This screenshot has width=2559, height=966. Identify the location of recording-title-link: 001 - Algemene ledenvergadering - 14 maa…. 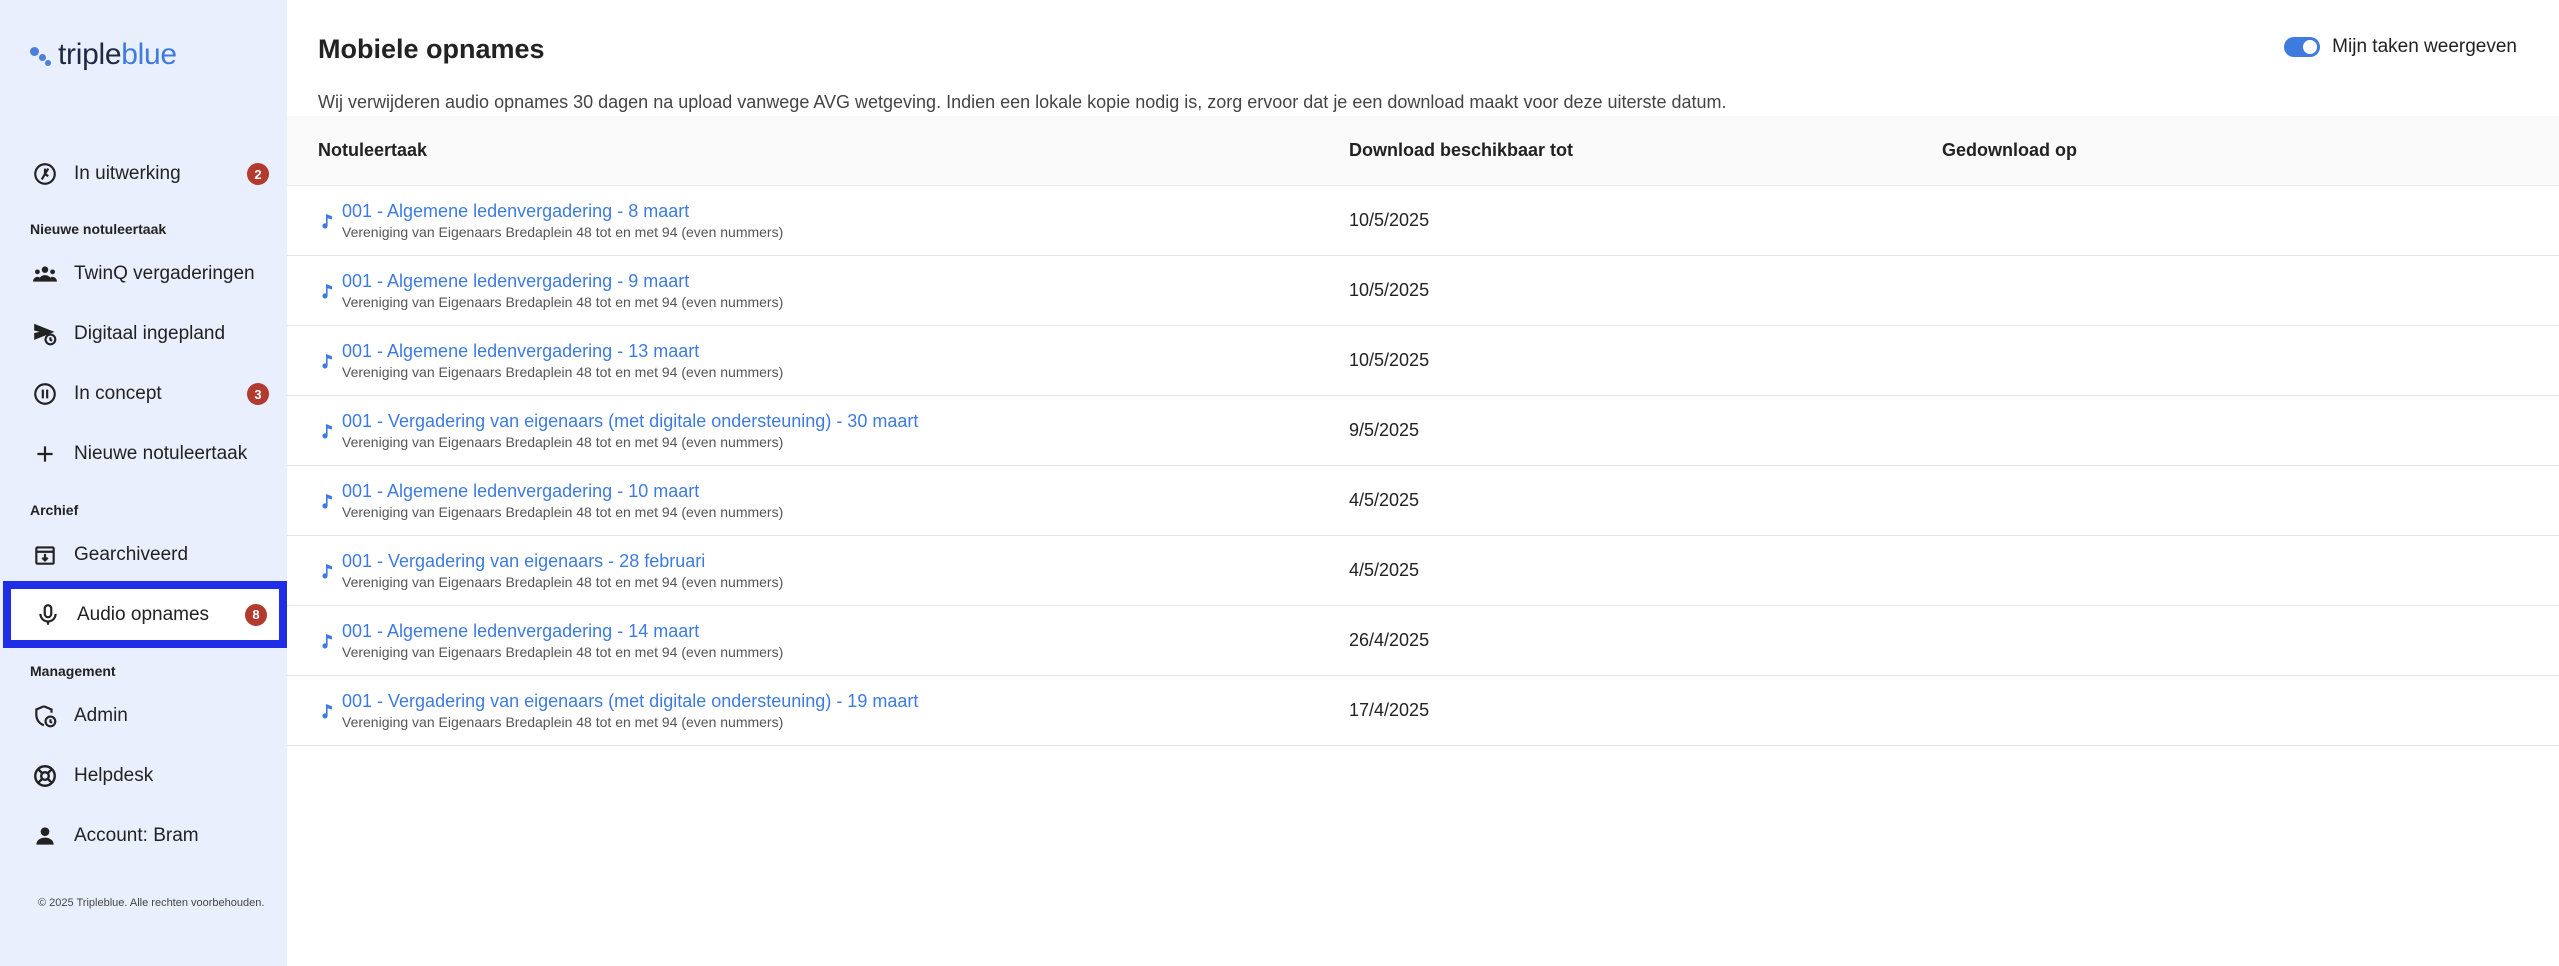
(520, 631).